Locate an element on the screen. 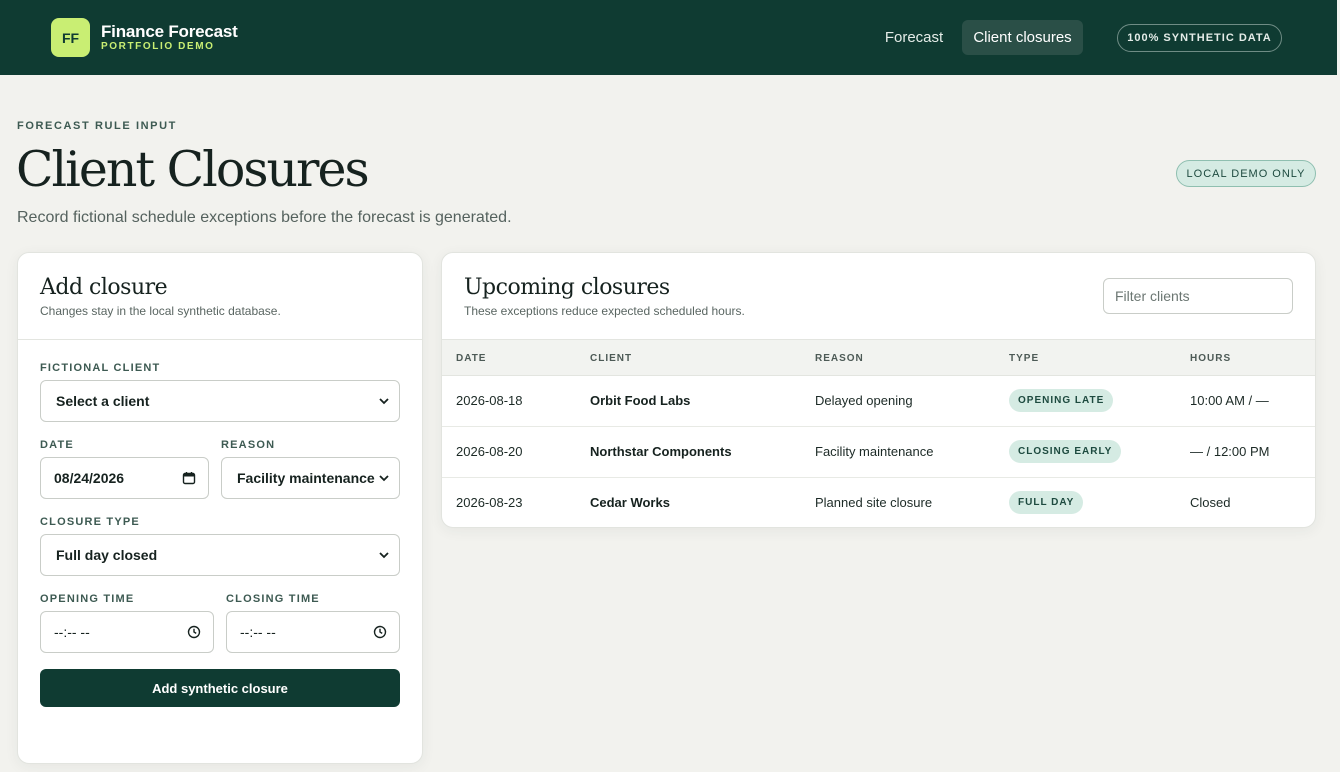 The width and height of the screenshot is (1340, 772). row-client: Northstar Components is located at coordinates (661, 451).